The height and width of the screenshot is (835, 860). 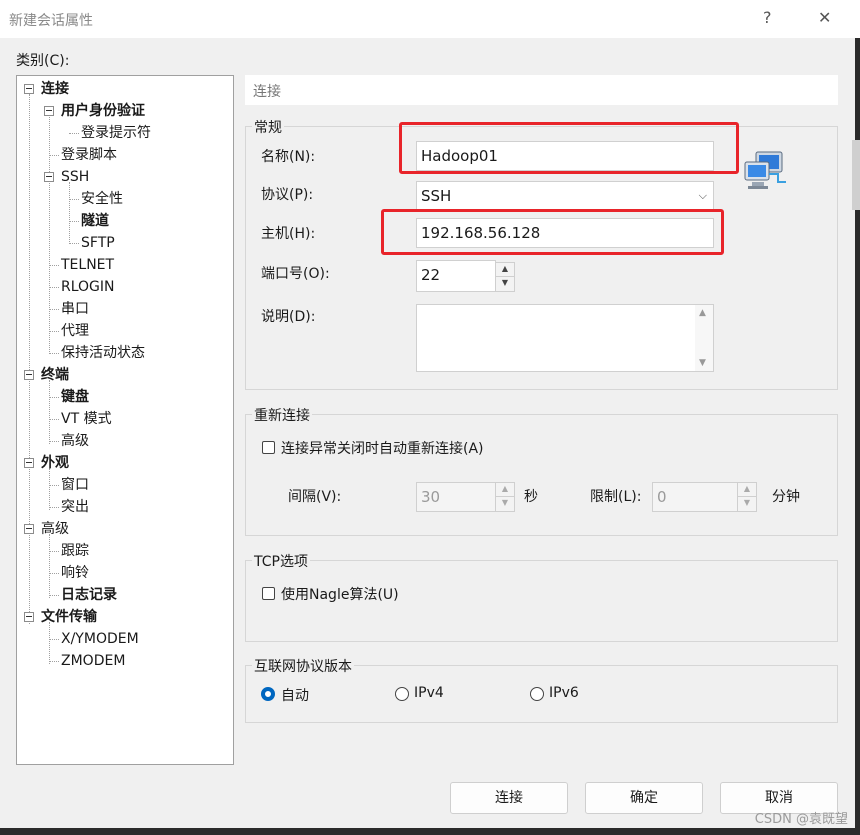 I want to click on tree-item-window: 窗口, so click(x=75, y=485).